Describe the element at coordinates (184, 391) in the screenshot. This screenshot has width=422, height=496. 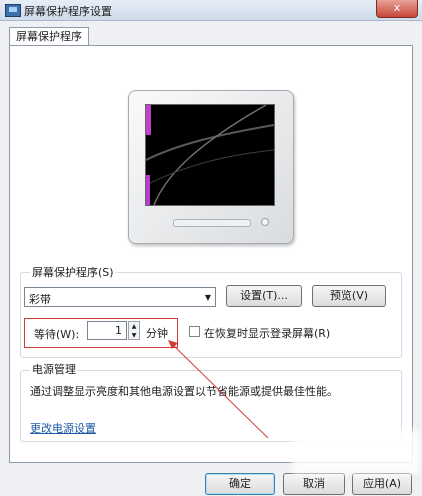
I see `power-description: 通过调整显示亮度和其他电源设置以节省能源或提供最佳性能。` at that location.